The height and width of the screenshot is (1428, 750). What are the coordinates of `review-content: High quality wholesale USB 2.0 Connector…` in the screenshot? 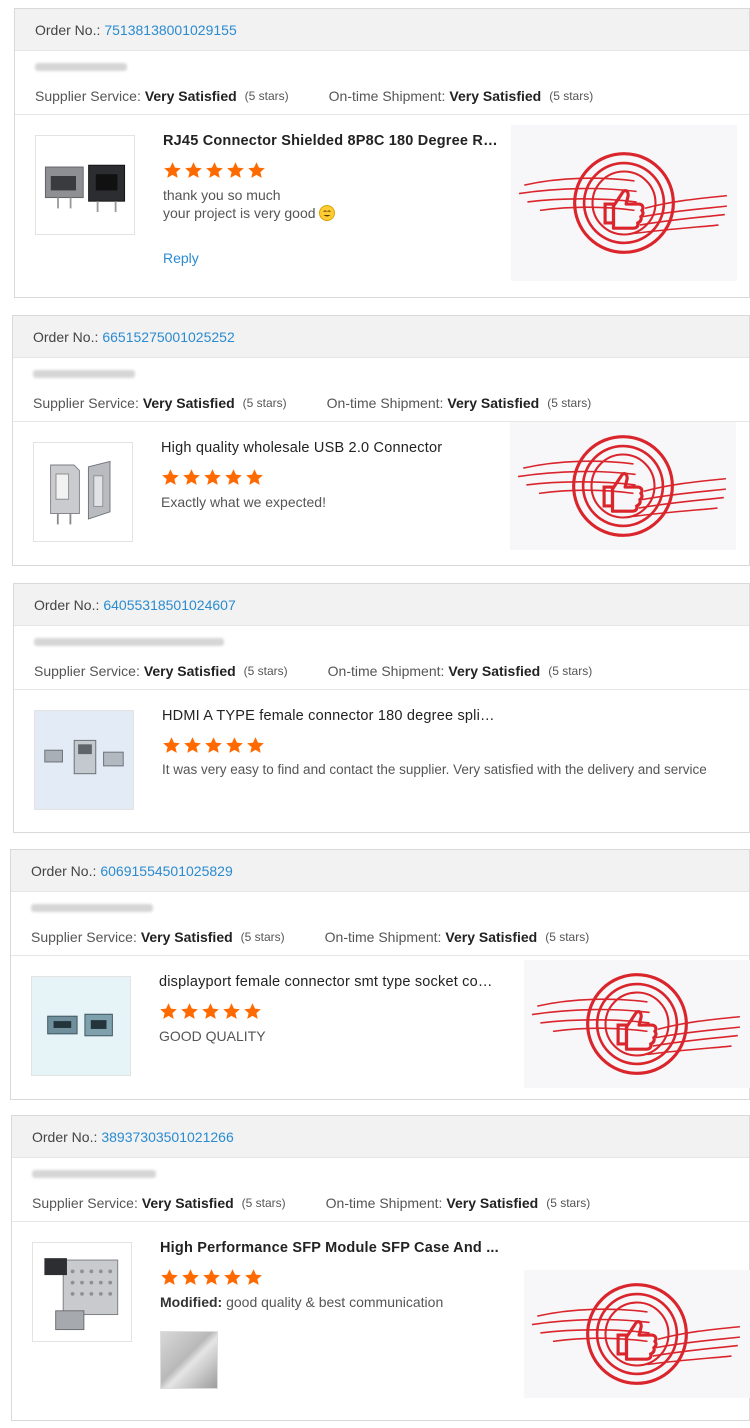 It's located at (331, 475).